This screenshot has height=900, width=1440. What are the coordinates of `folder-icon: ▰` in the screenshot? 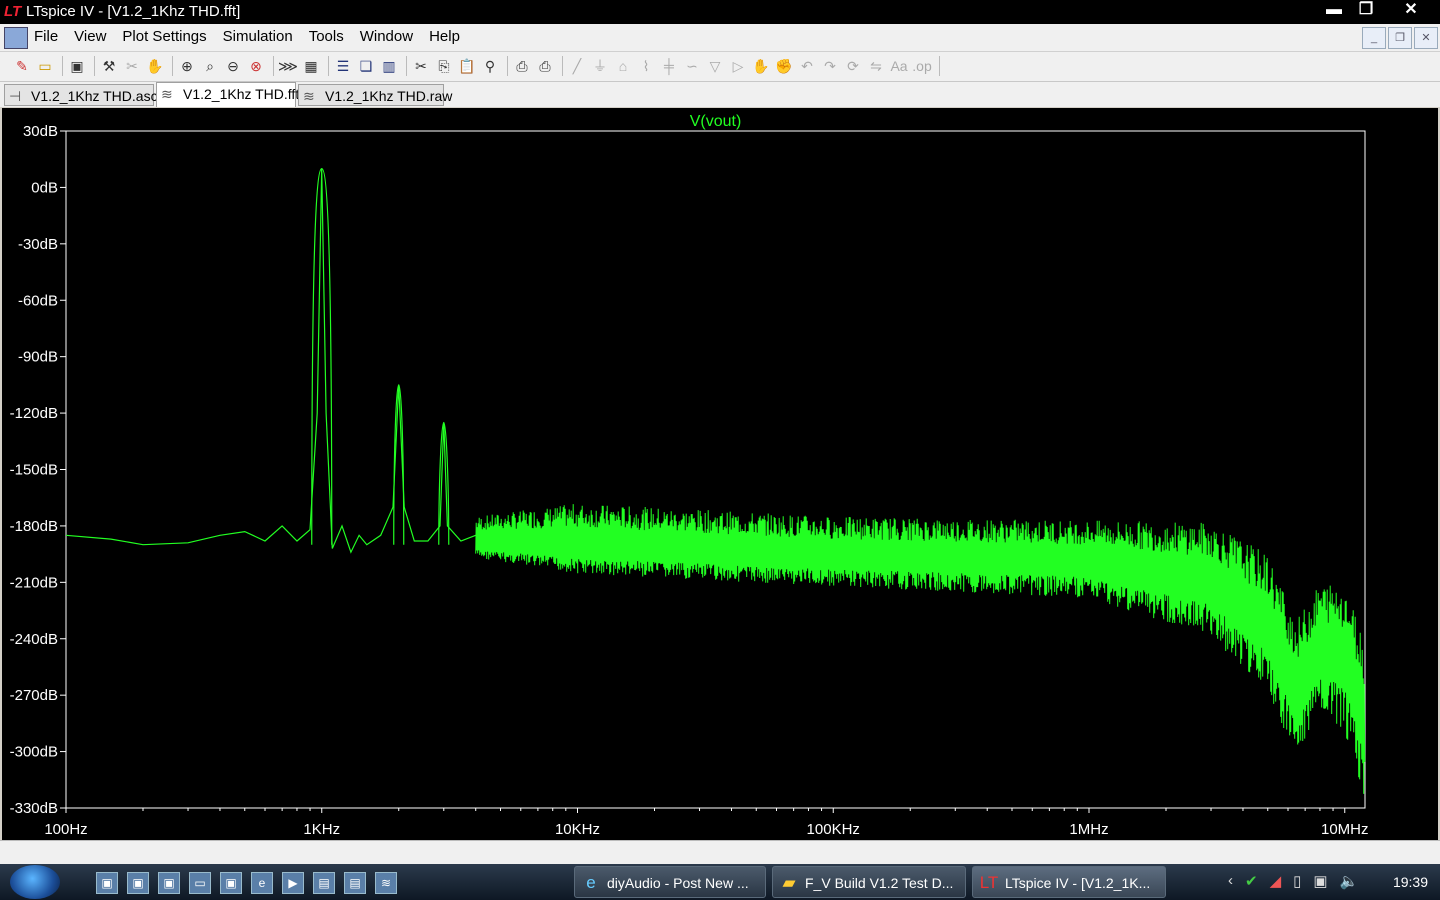 It's located at (789, 882).